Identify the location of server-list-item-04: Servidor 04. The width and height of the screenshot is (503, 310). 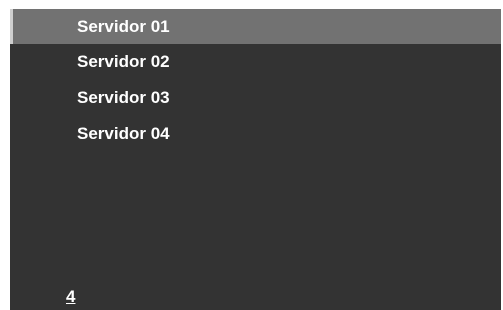
(255, 134).